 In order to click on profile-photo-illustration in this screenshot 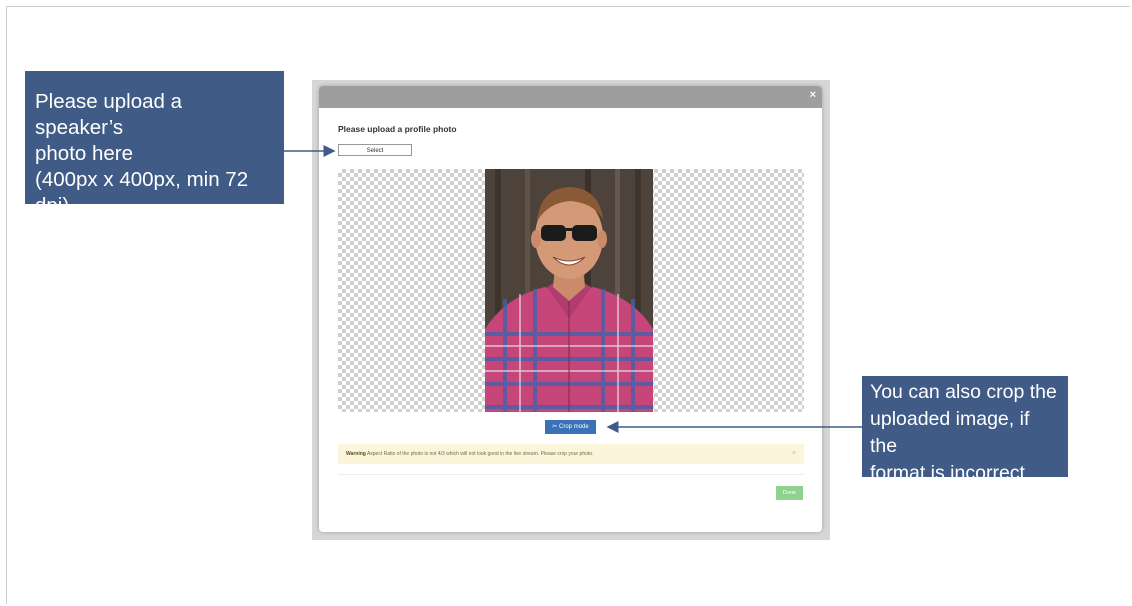, I will do `click(569, 290)`.